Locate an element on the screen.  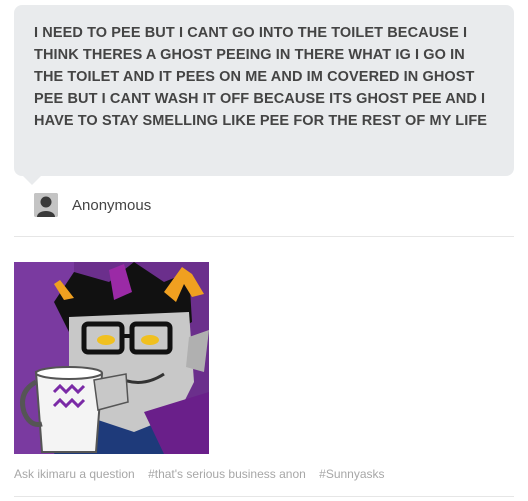
asker-row: Anonymous is located at coordinates (92, 205).